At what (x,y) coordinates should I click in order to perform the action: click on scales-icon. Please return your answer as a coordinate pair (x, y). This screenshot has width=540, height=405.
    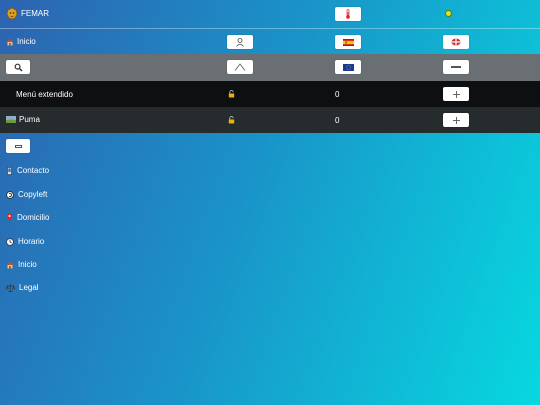
    Looking at the image, I should click on (10, 288).